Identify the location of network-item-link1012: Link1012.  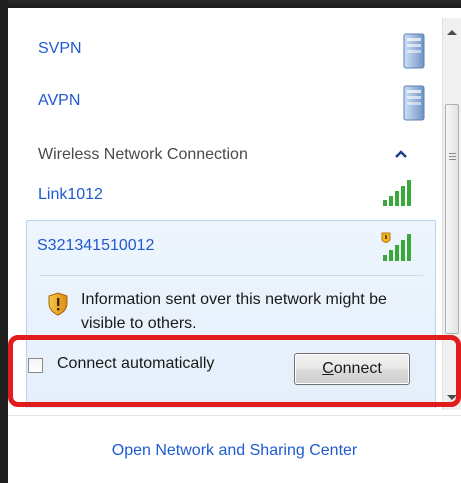
(225, 198).